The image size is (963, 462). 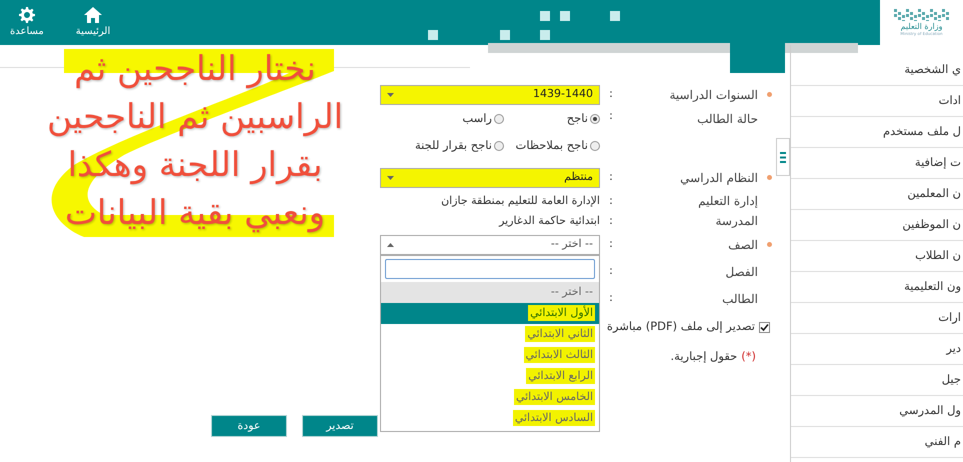 What do you see at coordinates (727, 119) in the screenshot?
I see `field-label: حالة الطالب` at bounding box center [727, 119].